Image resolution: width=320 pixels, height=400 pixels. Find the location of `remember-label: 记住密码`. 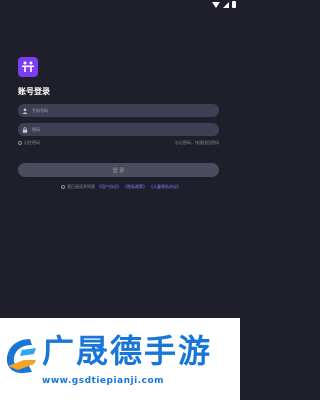

remember-label: 记住密码 is located at coordinates (32, 142).